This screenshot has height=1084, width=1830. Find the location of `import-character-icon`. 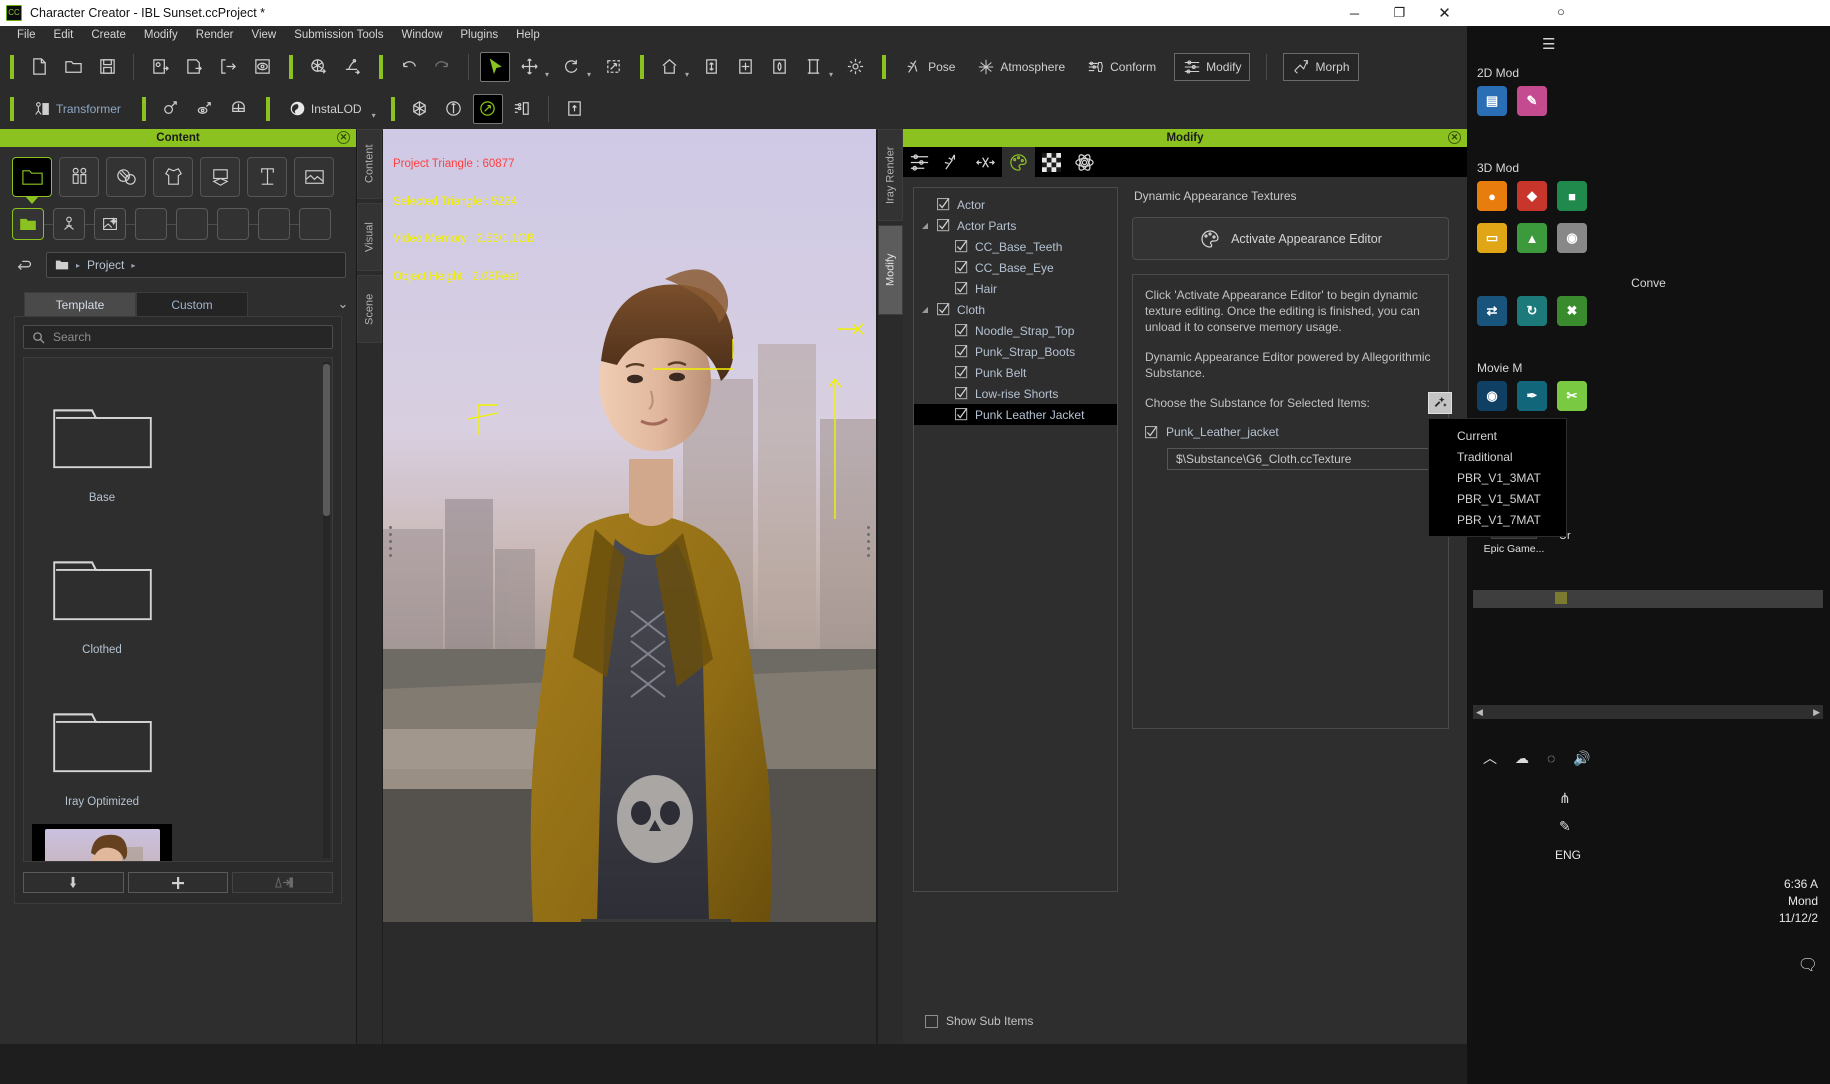

import-character-icon is located at coordinates (160, 67).